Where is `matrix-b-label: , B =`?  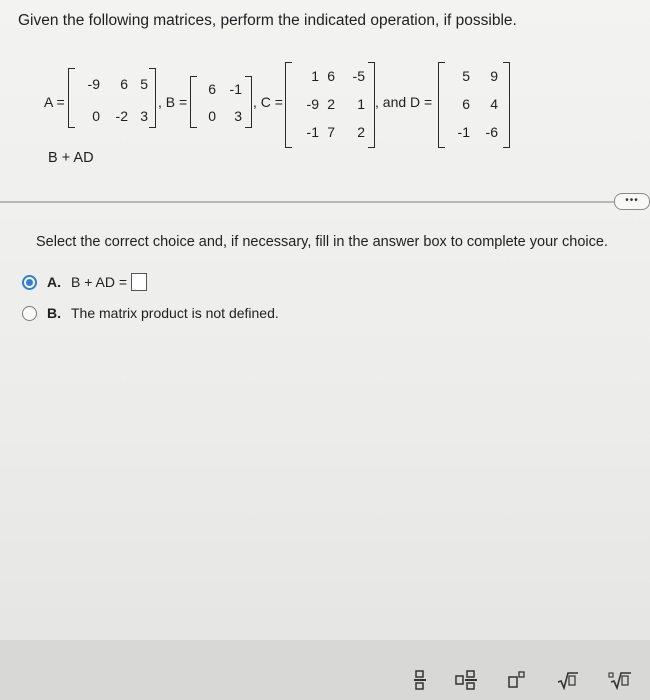 matrix-b-label: , B = is located at coordinates (173, 102).